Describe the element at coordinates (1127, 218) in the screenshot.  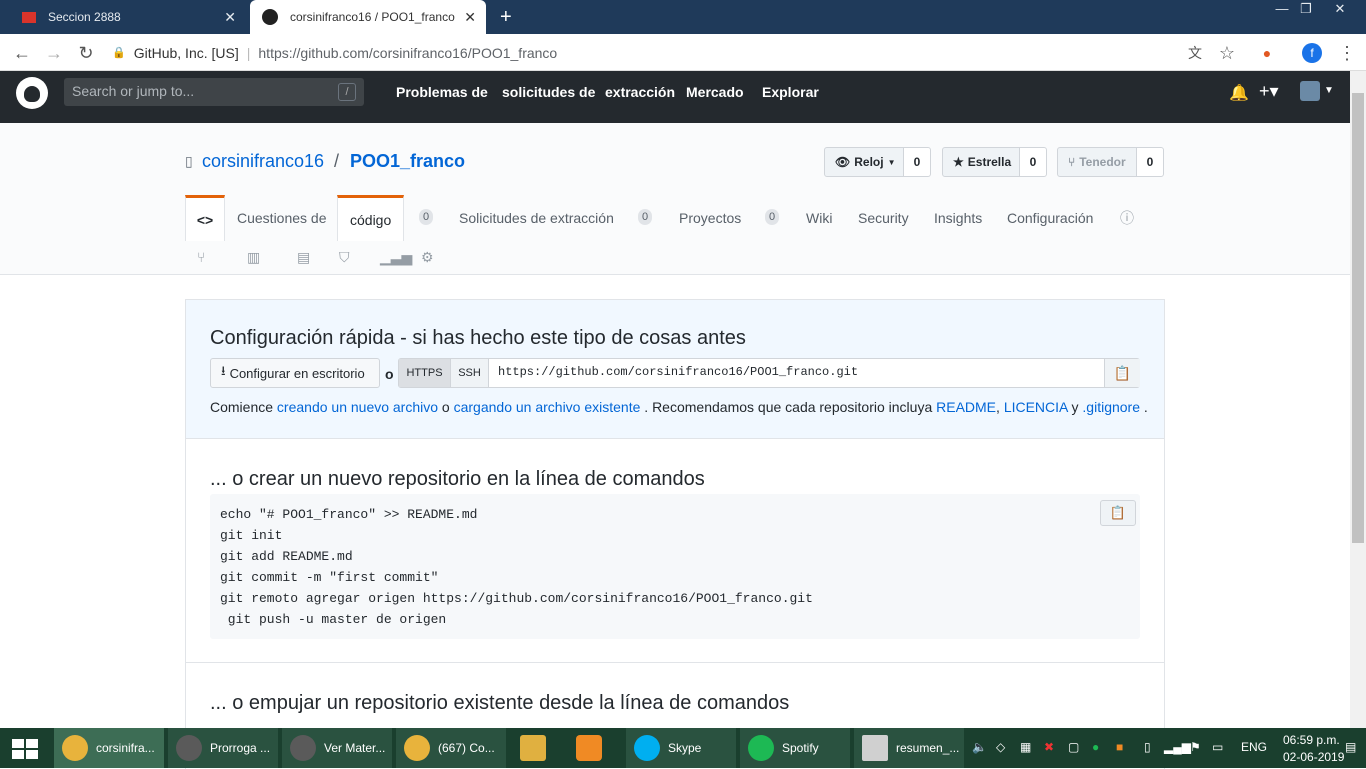
I see `info-icon: ⓘ` at that location.